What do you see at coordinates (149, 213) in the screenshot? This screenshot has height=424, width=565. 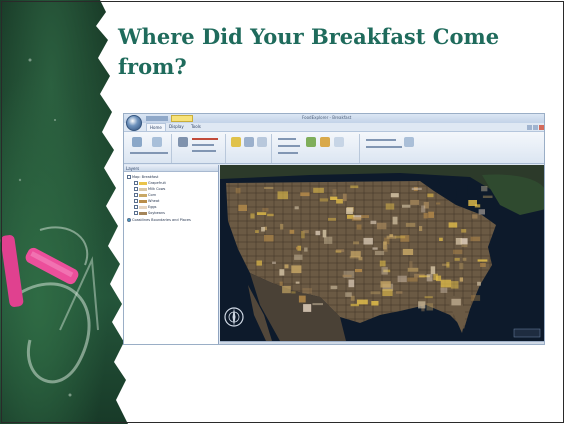 I see `layer-item: Soybeans` at bounding box center [149, 213].